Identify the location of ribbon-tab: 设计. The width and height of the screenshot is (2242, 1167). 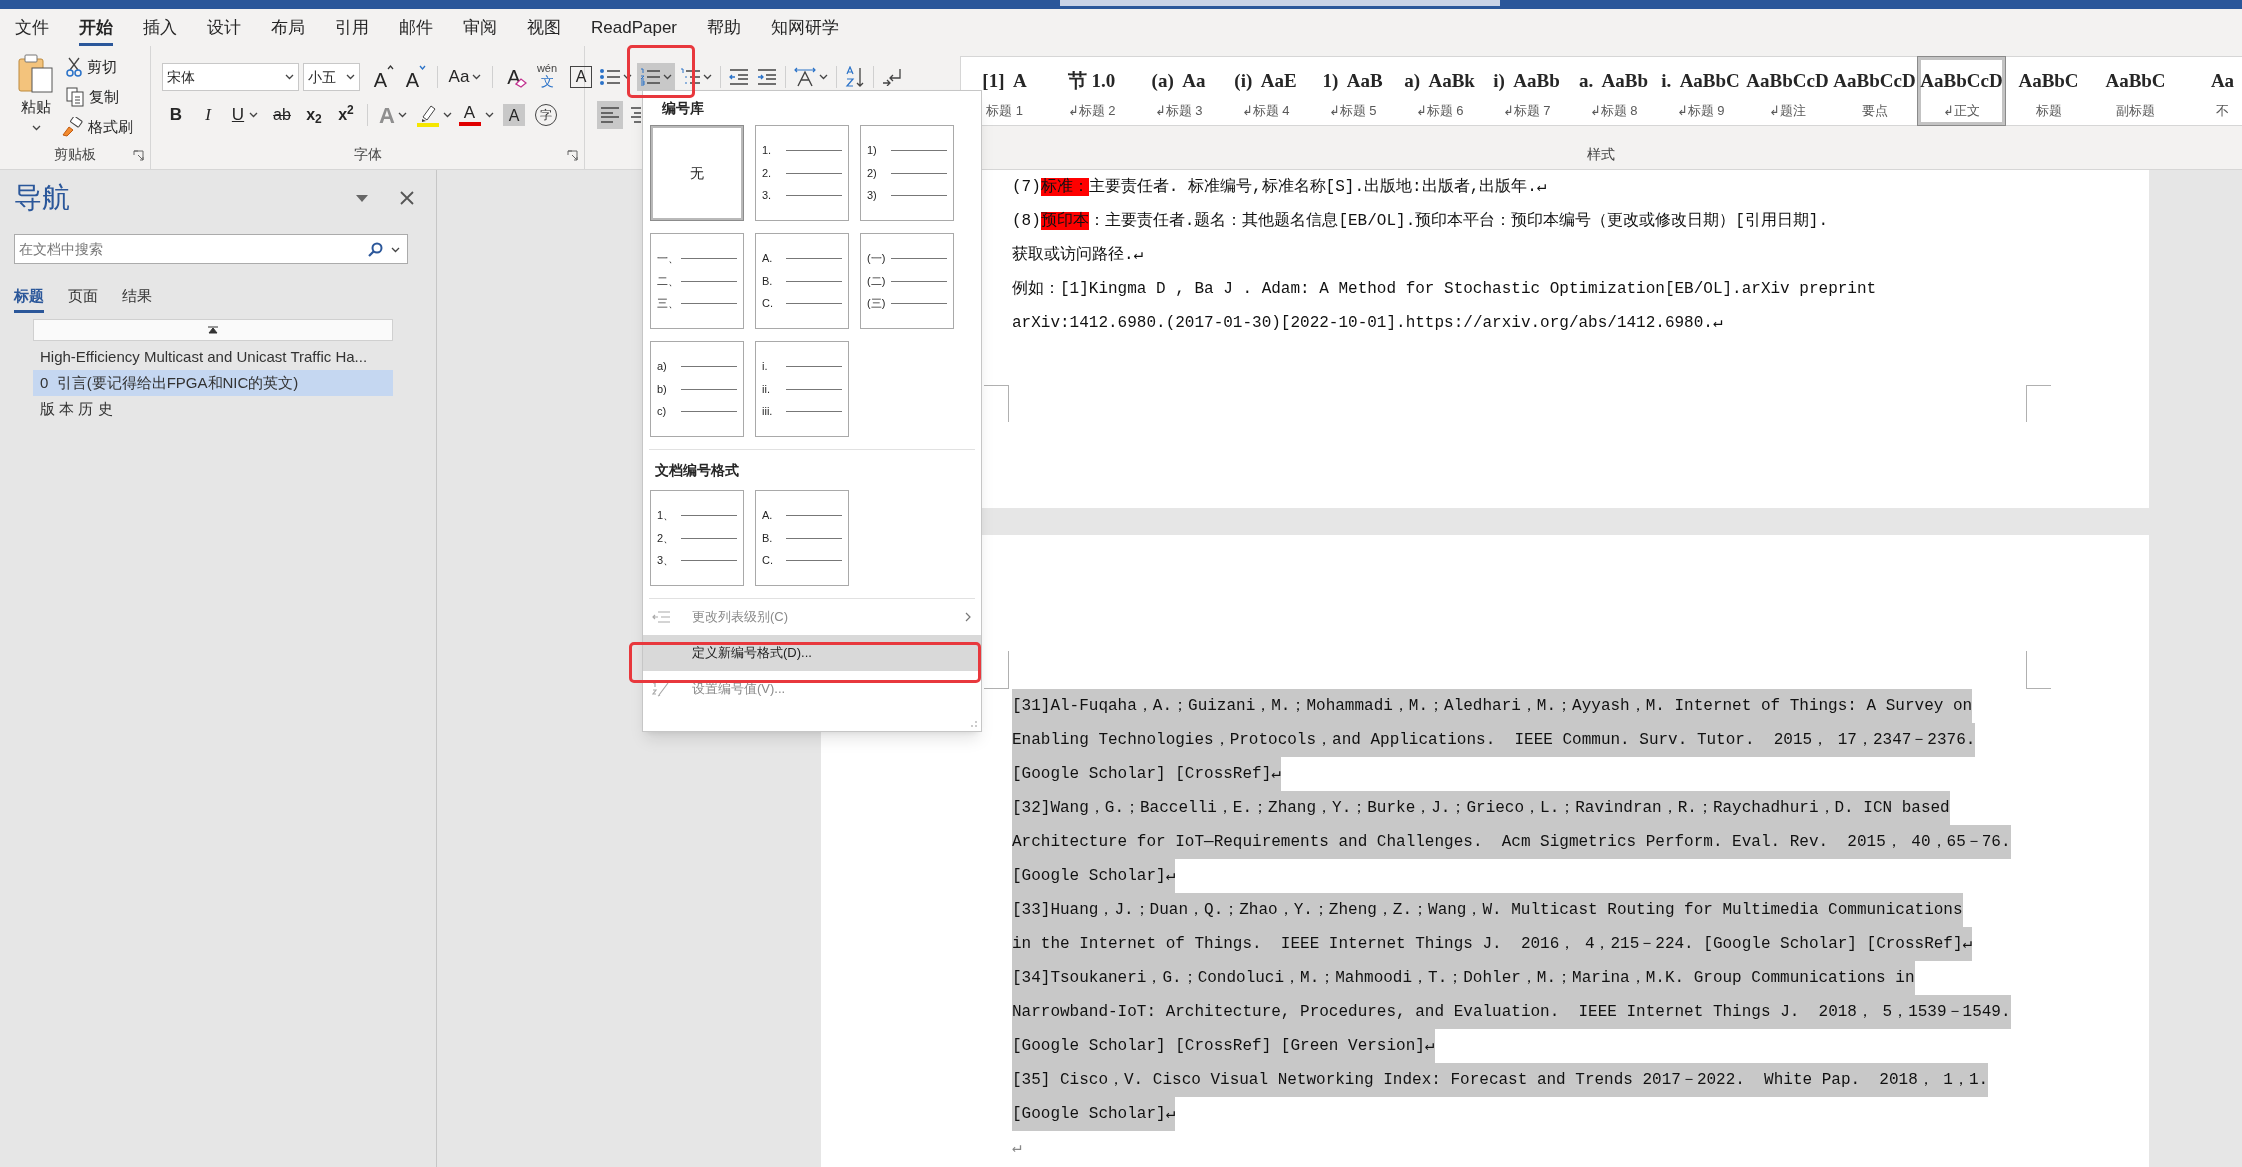
(224, 27).